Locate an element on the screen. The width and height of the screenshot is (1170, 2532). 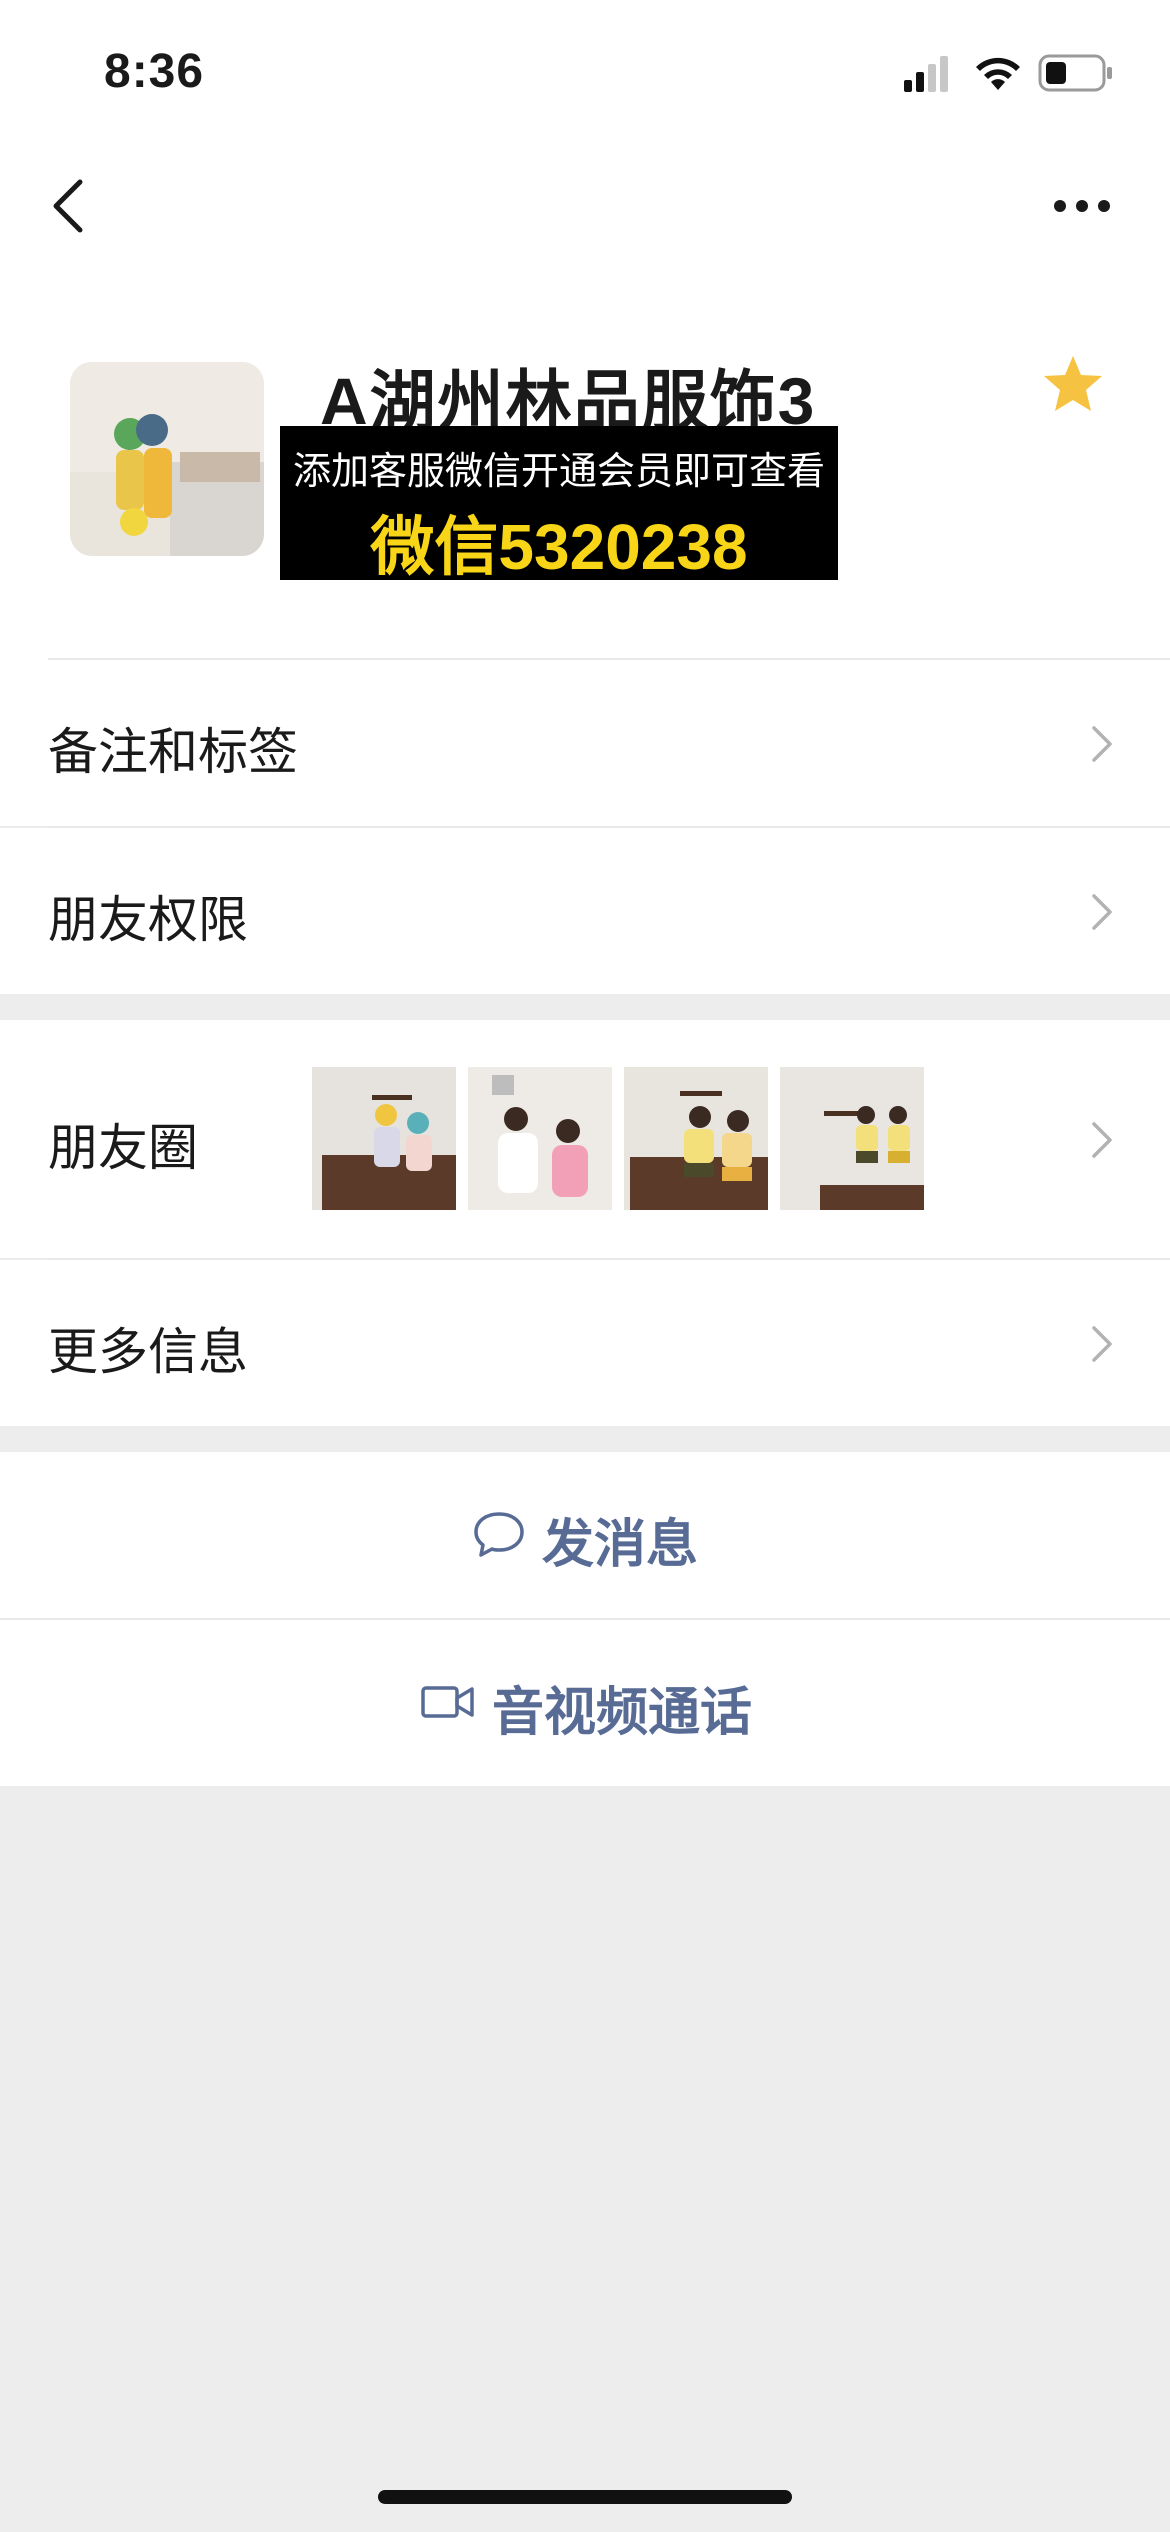
home-indicator is located at coordinates (585, 2497).